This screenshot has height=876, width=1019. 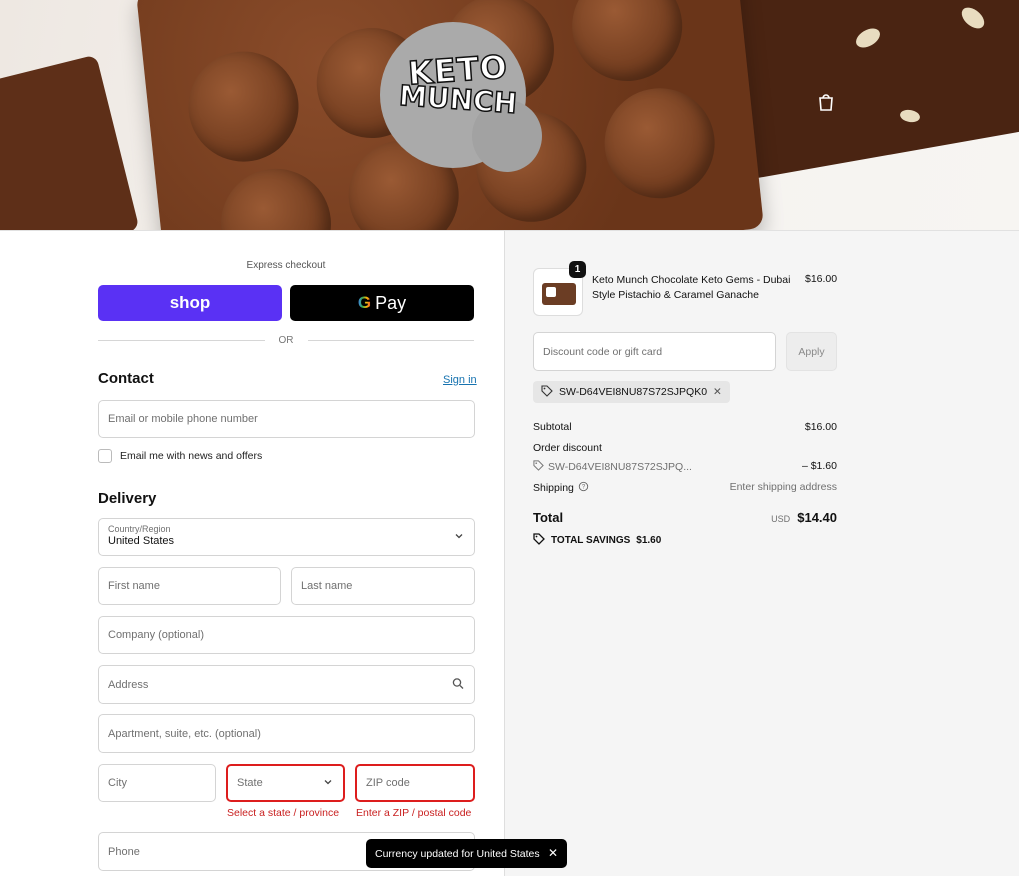 I want to click on applied-discount-chip: SW-D64VEI8NU87S72SJPQK0 ✕, so click(x=631, y=392).